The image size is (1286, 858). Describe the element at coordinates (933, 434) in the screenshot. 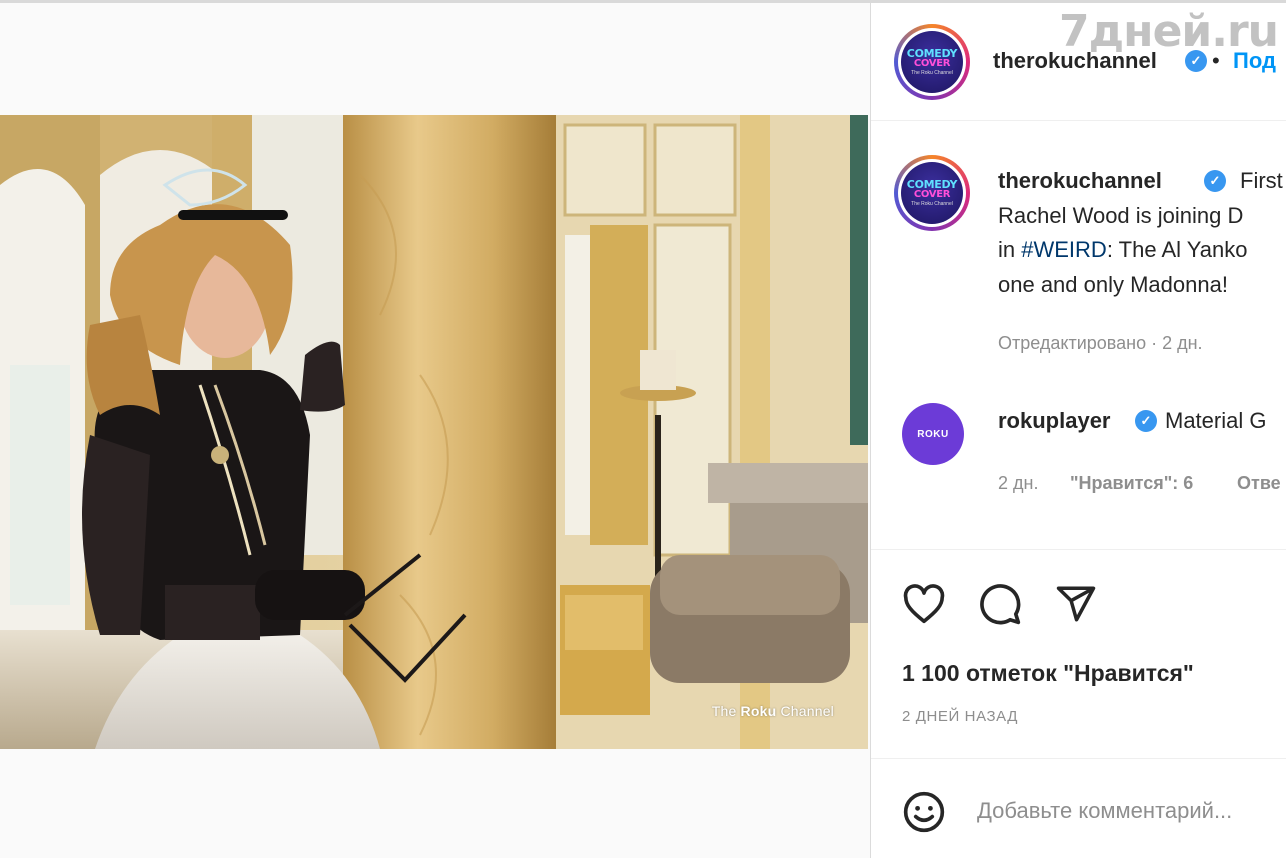

I see `commenter-avatar: ROKU` at that location.